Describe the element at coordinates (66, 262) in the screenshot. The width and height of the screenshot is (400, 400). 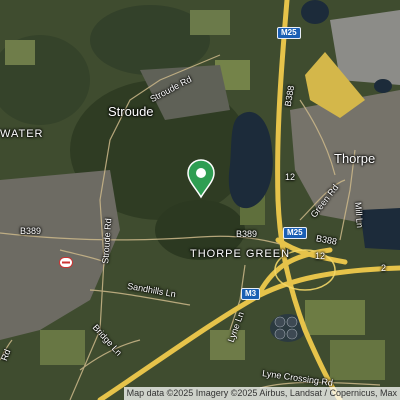
I see `train-station-icon` at that location.